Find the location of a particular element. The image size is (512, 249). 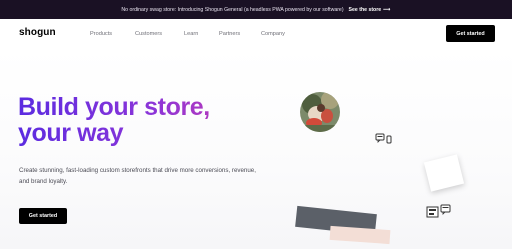

nav-item-learn: Learn is located at coordinates (191, 34).